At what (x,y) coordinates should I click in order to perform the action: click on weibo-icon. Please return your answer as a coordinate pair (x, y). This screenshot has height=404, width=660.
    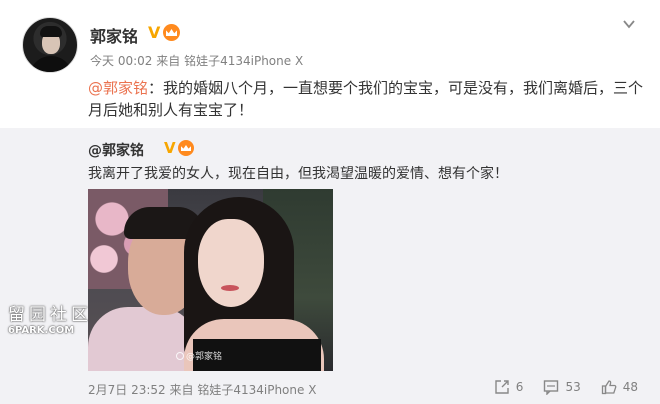
    Looking at the image, I should click on (180, 356).